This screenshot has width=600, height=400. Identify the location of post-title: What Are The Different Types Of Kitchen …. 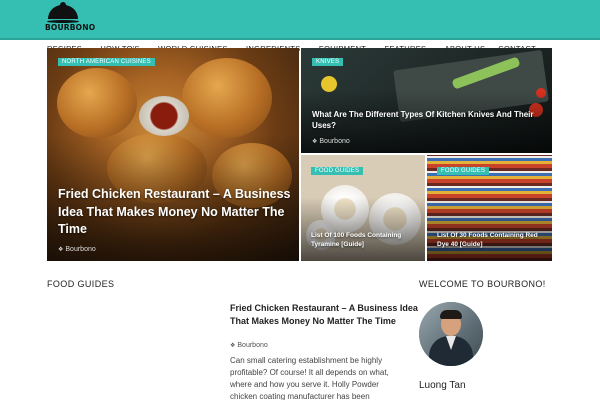
(427, 120).